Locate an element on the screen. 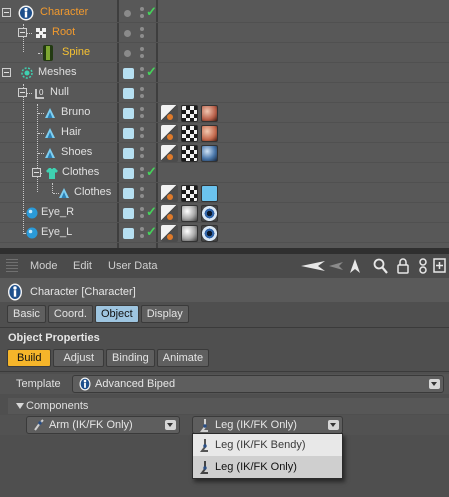 This screenshot has width=449, height=497. object-row-clothes-group: Clothes ✓ is located at coordinates (224, 173).